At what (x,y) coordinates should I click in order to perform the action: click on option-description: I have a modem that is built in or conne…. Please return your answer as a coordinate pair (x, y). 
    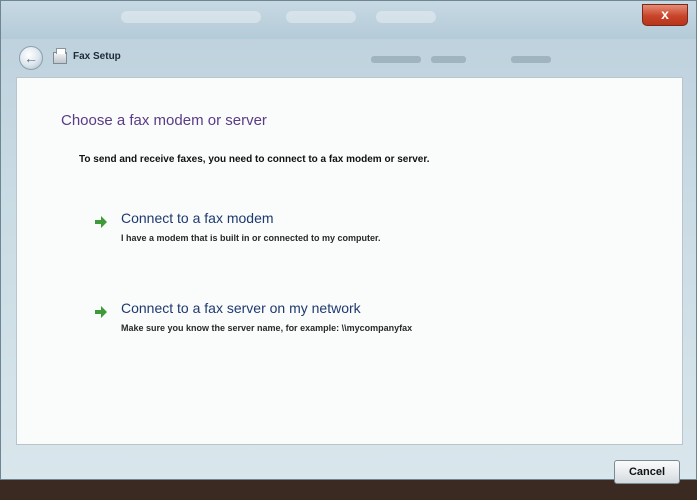
    Looking at the image, I should click on (251, 238).